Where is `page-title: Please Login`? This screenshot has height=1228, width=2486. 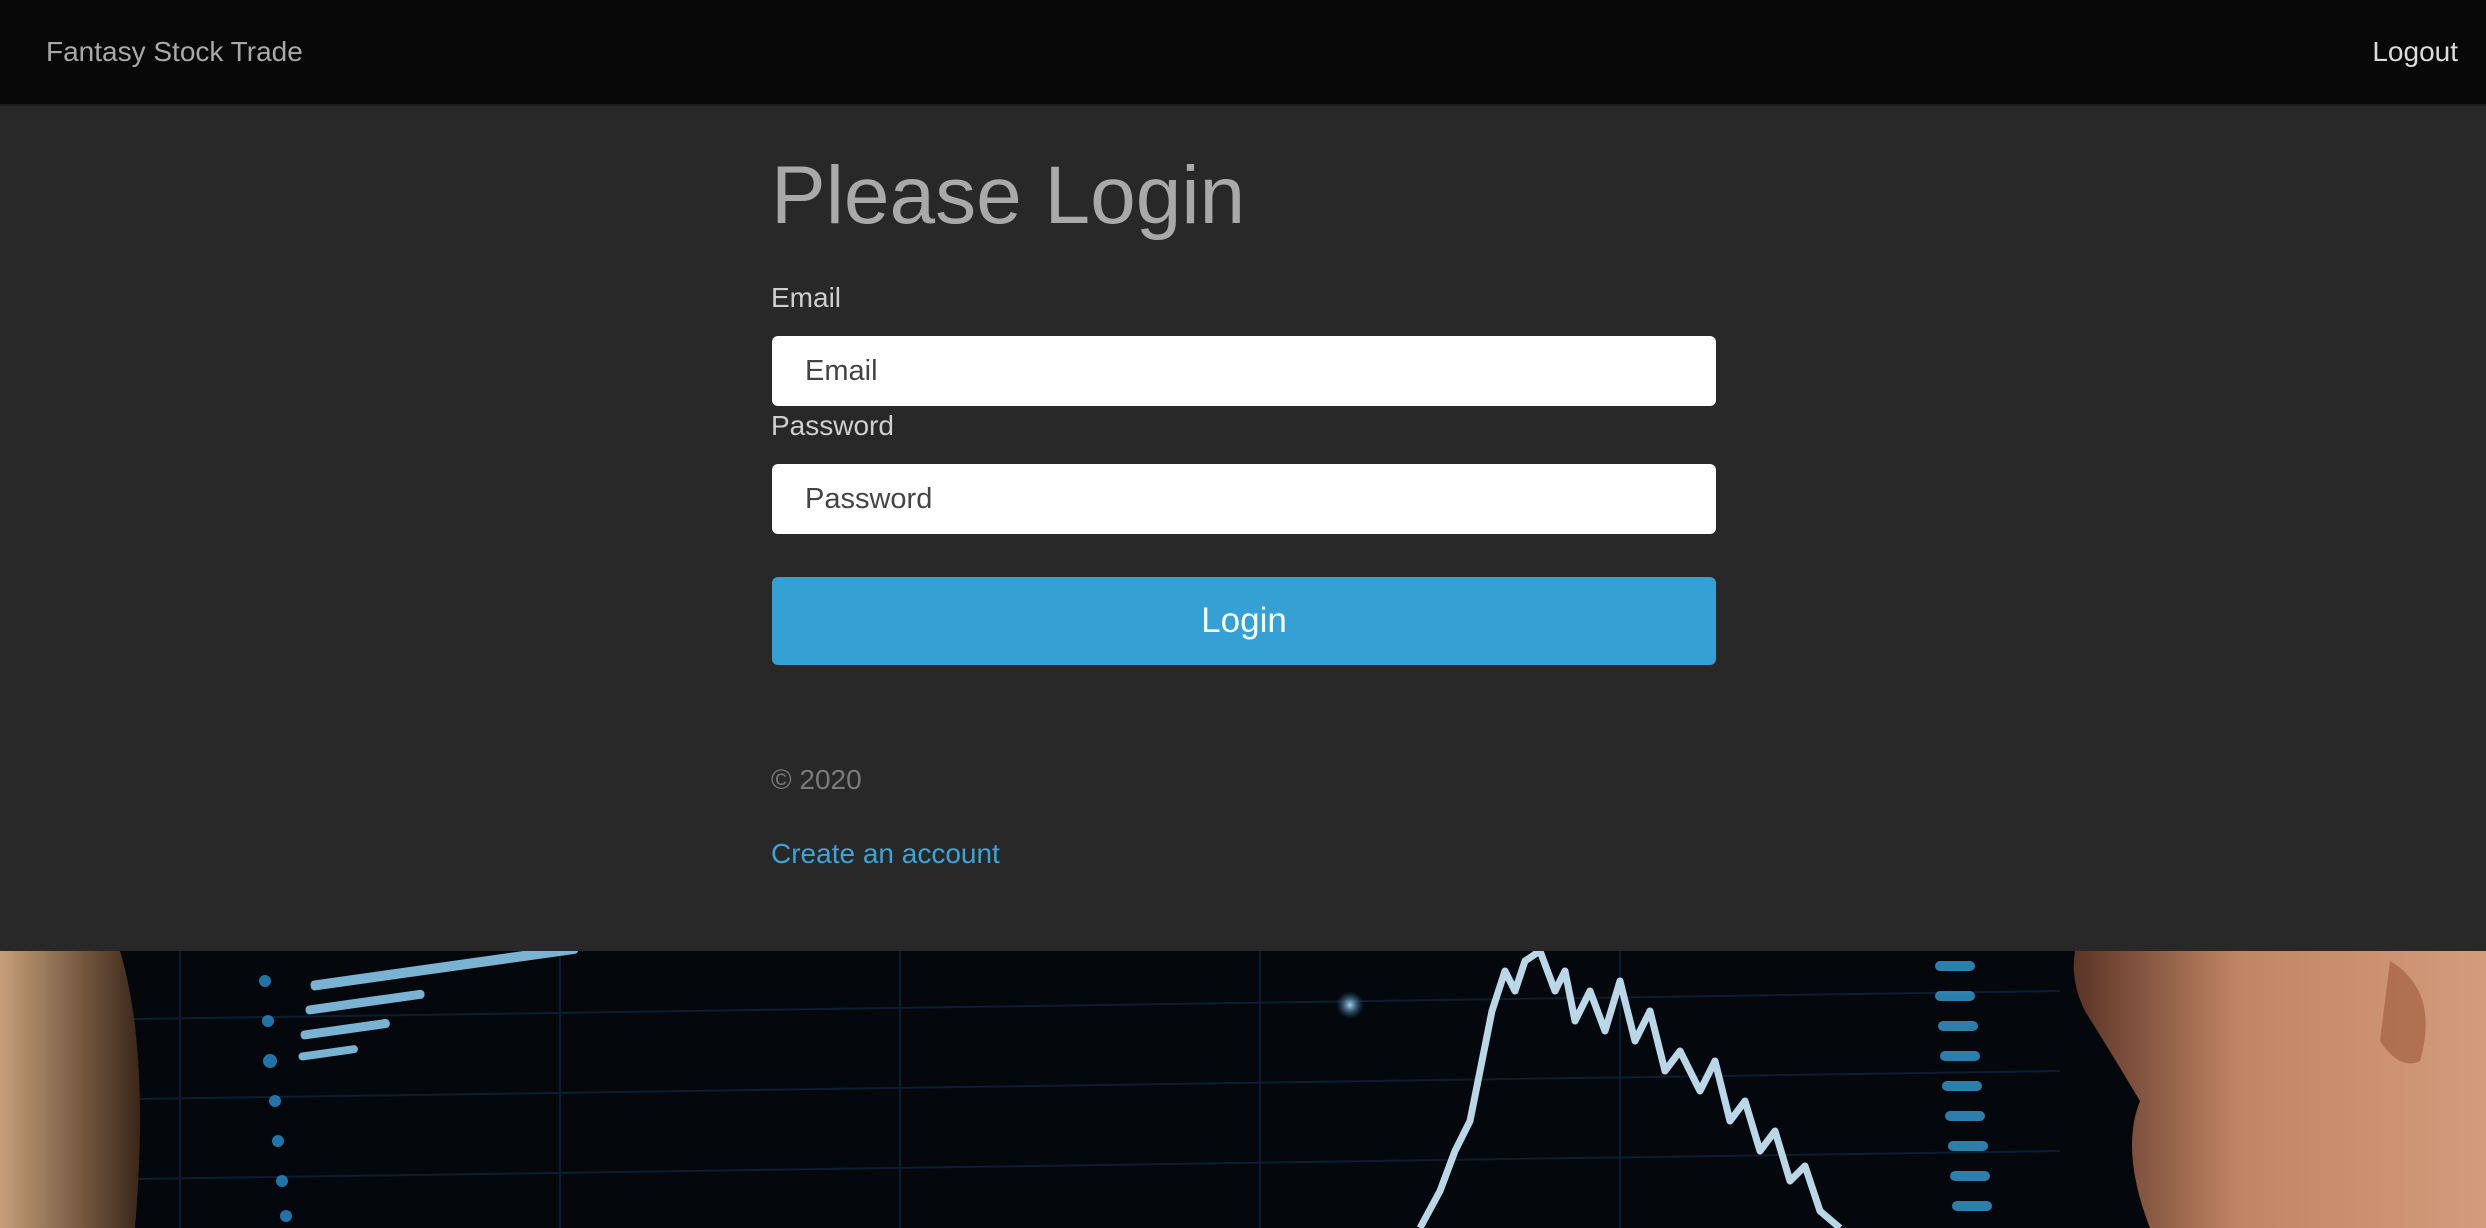 page-title: Please Login is located at coordinates (1008, 195).